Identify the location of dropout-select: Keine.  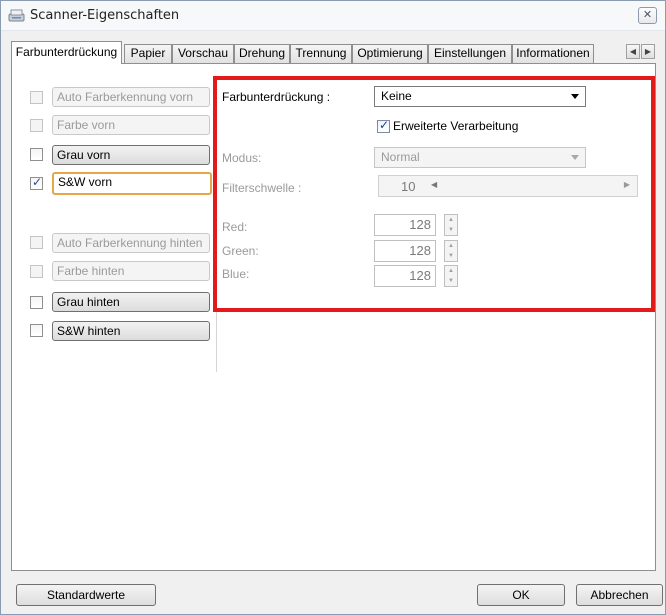
(480, 96).